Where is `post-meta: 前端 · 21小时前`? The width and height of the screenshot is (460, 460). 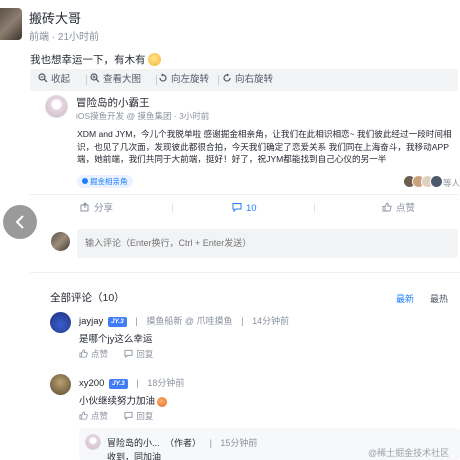
post-meta: 前端 · 21小时前 is located at coordinates (64, 37).